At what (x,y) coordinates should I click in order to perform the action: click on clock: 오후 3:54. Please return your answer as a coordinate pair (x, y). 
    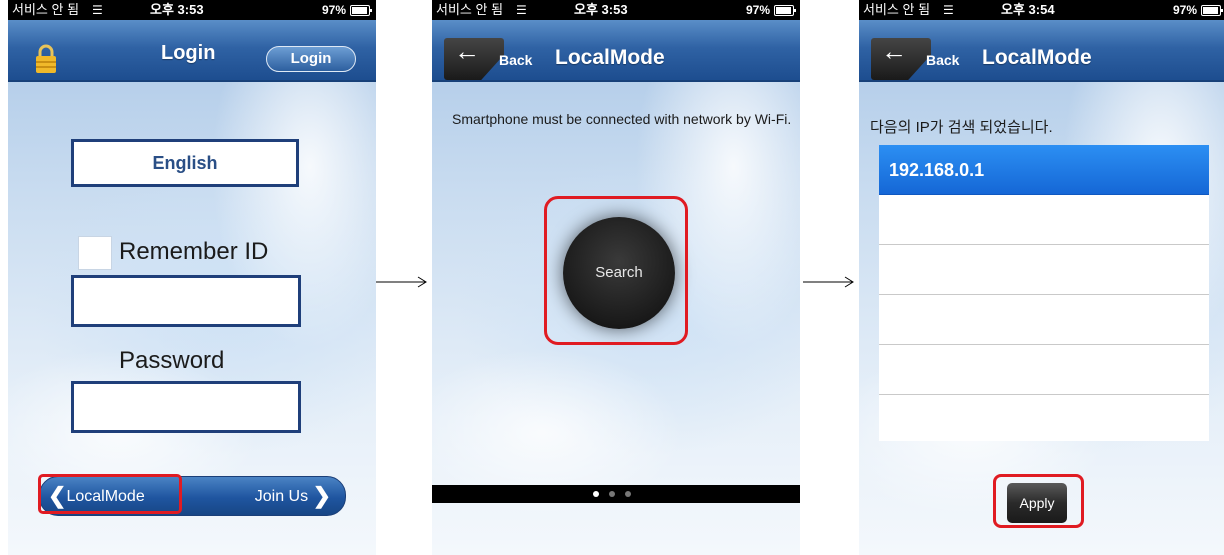
    Looking at the image, I should click on (1028, 9).